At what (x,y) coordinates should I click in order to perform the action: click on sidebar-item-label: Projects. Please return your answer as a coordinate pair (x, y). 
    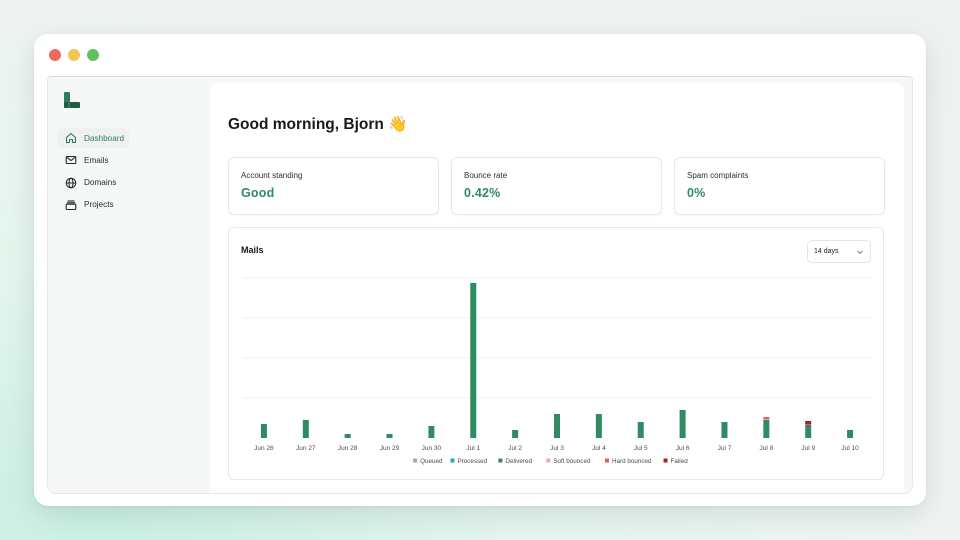
    Looking at the image, I should click on (99, 205).